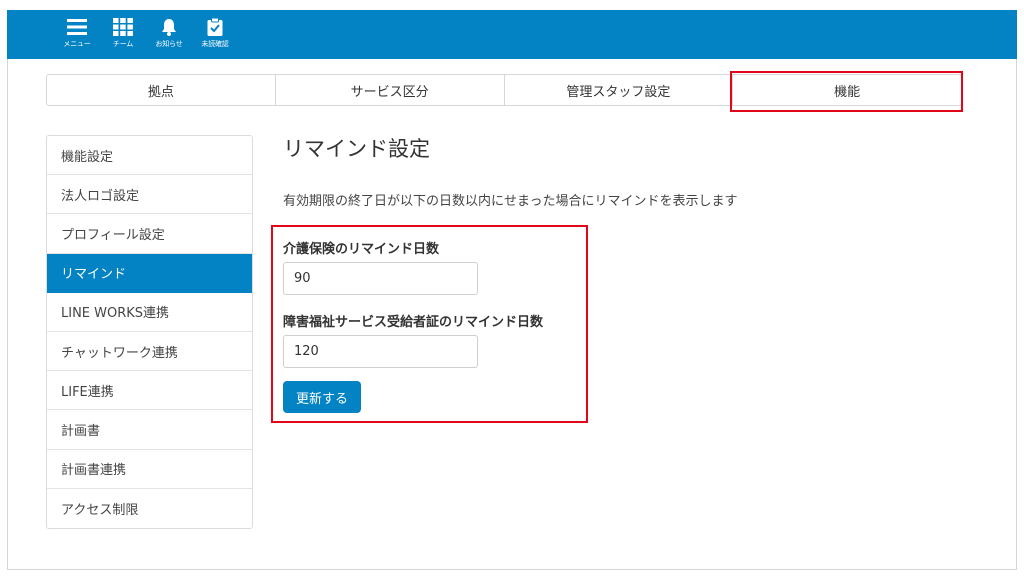 Image resolution: width=1024 pixels, height=579 pixels. I want to click on update-button: 更新する, so click(322, 397).